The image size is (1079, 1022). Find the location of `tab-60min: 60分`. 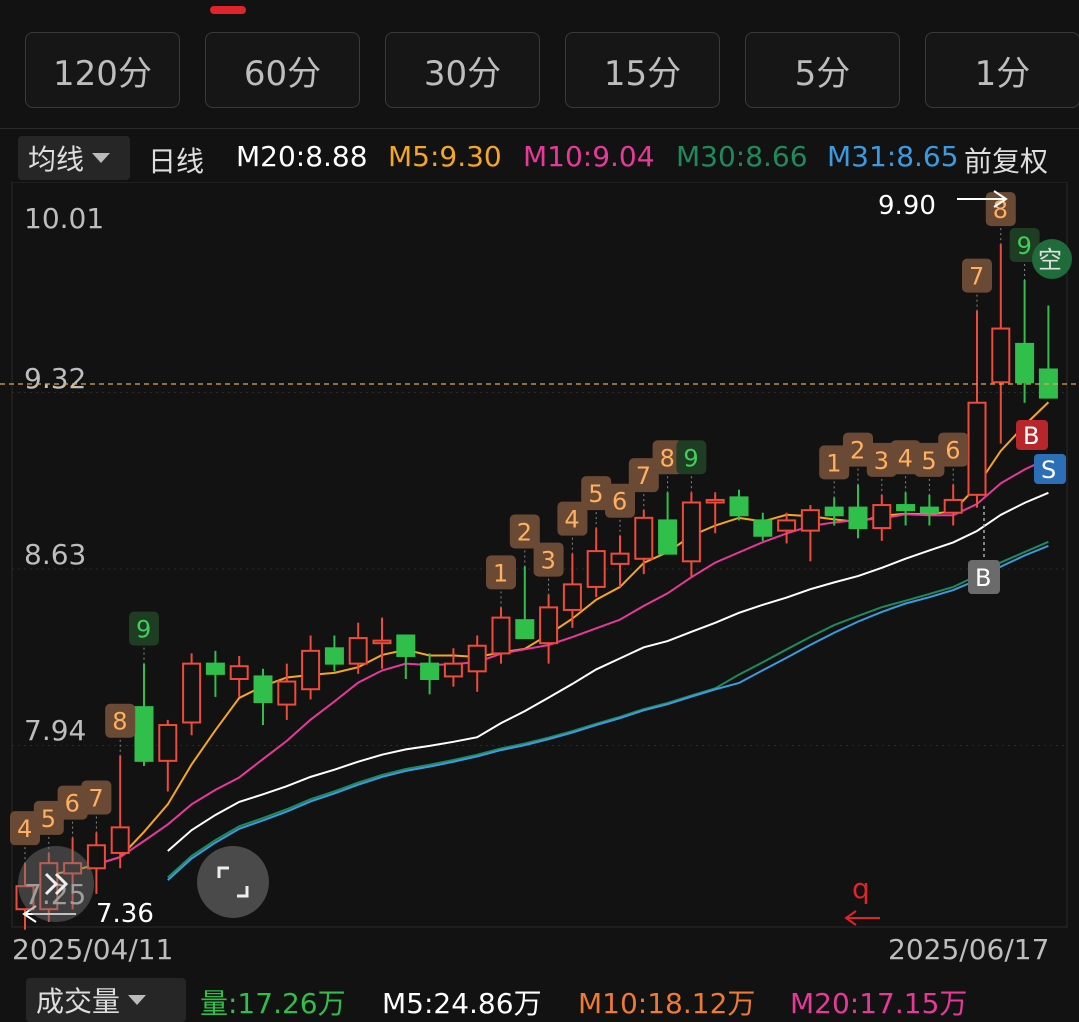

tab-60min: 60分 is located at coordinates (282, 70).